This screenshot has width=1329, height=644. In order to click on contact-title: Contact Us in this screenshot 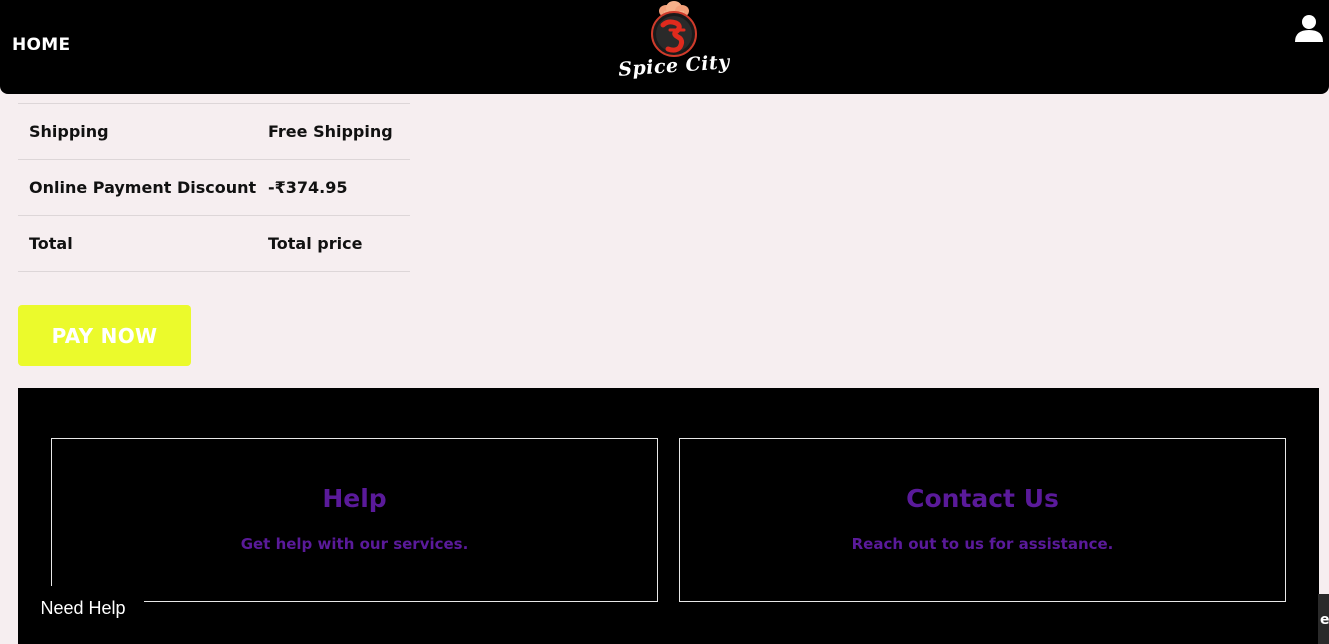, I will do `click(982, 498)`.